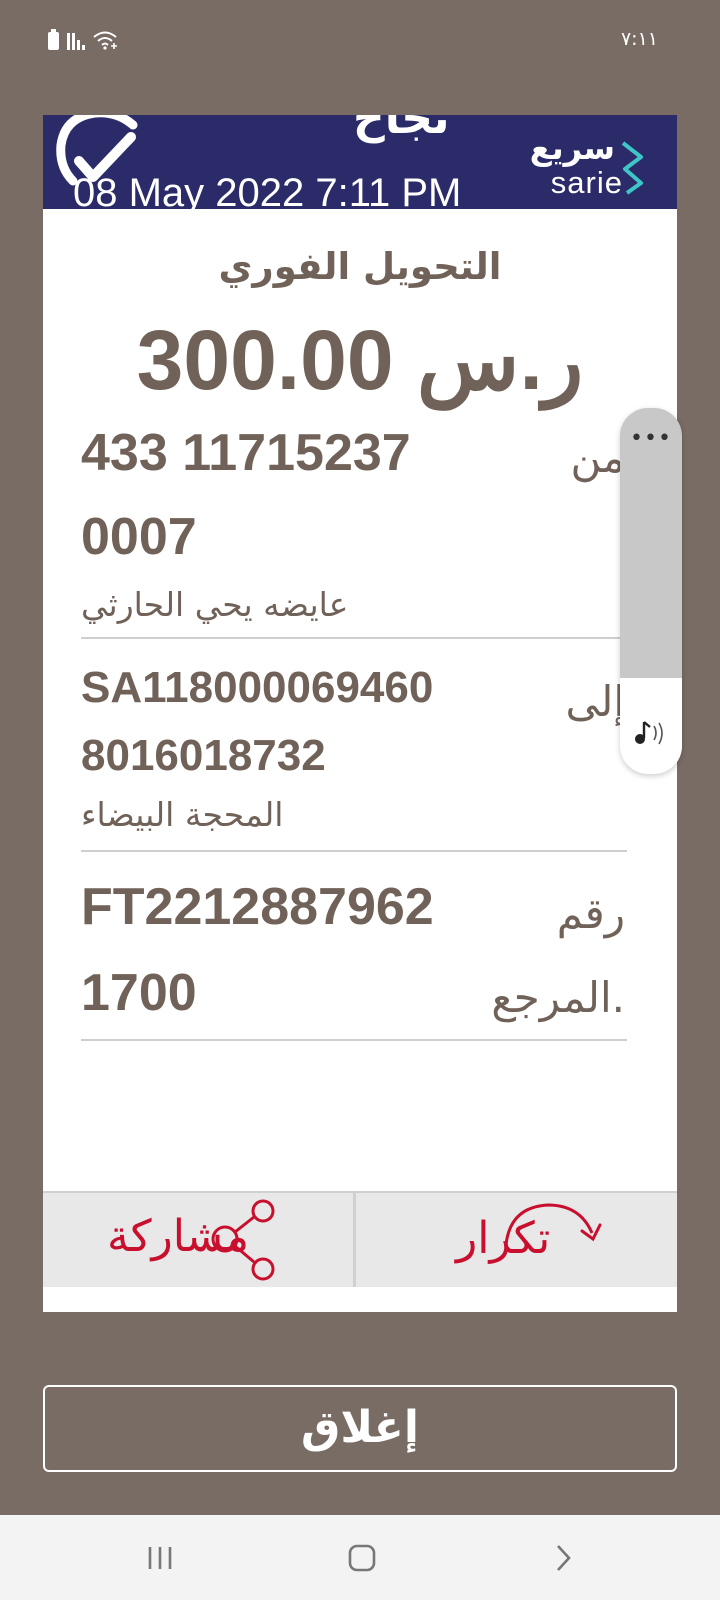  I want to click on back-button, so click(563, 1557).